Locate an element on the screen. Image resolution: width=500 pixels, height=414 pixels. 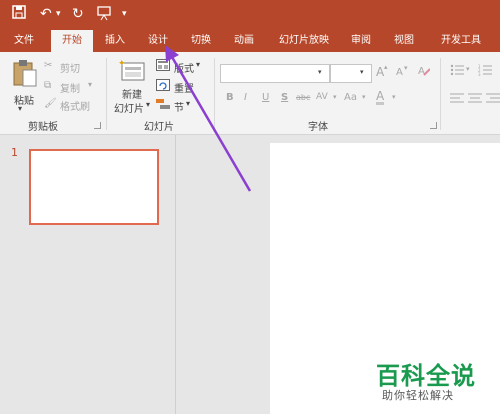
watermark-subtitle: 助你轻松解决 is located at coordinates (418, 395).